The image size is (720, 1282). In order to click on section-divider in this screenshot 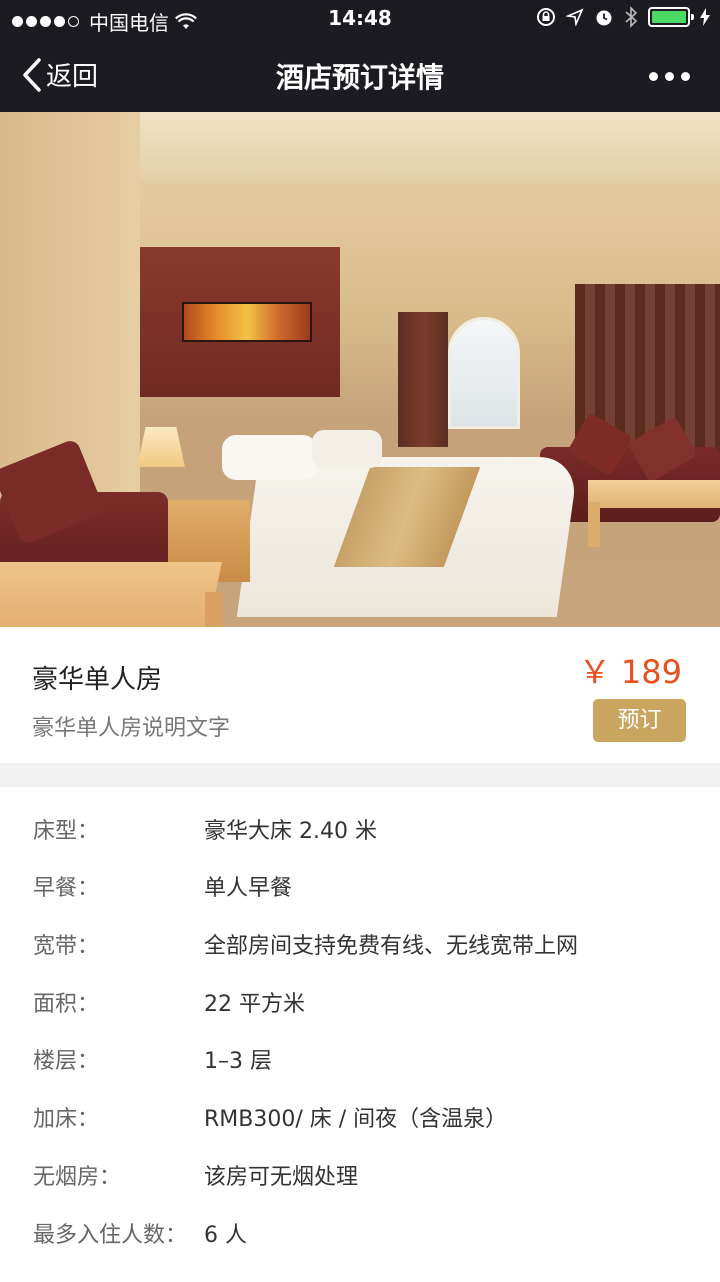, I will do `click(360, 775)`.